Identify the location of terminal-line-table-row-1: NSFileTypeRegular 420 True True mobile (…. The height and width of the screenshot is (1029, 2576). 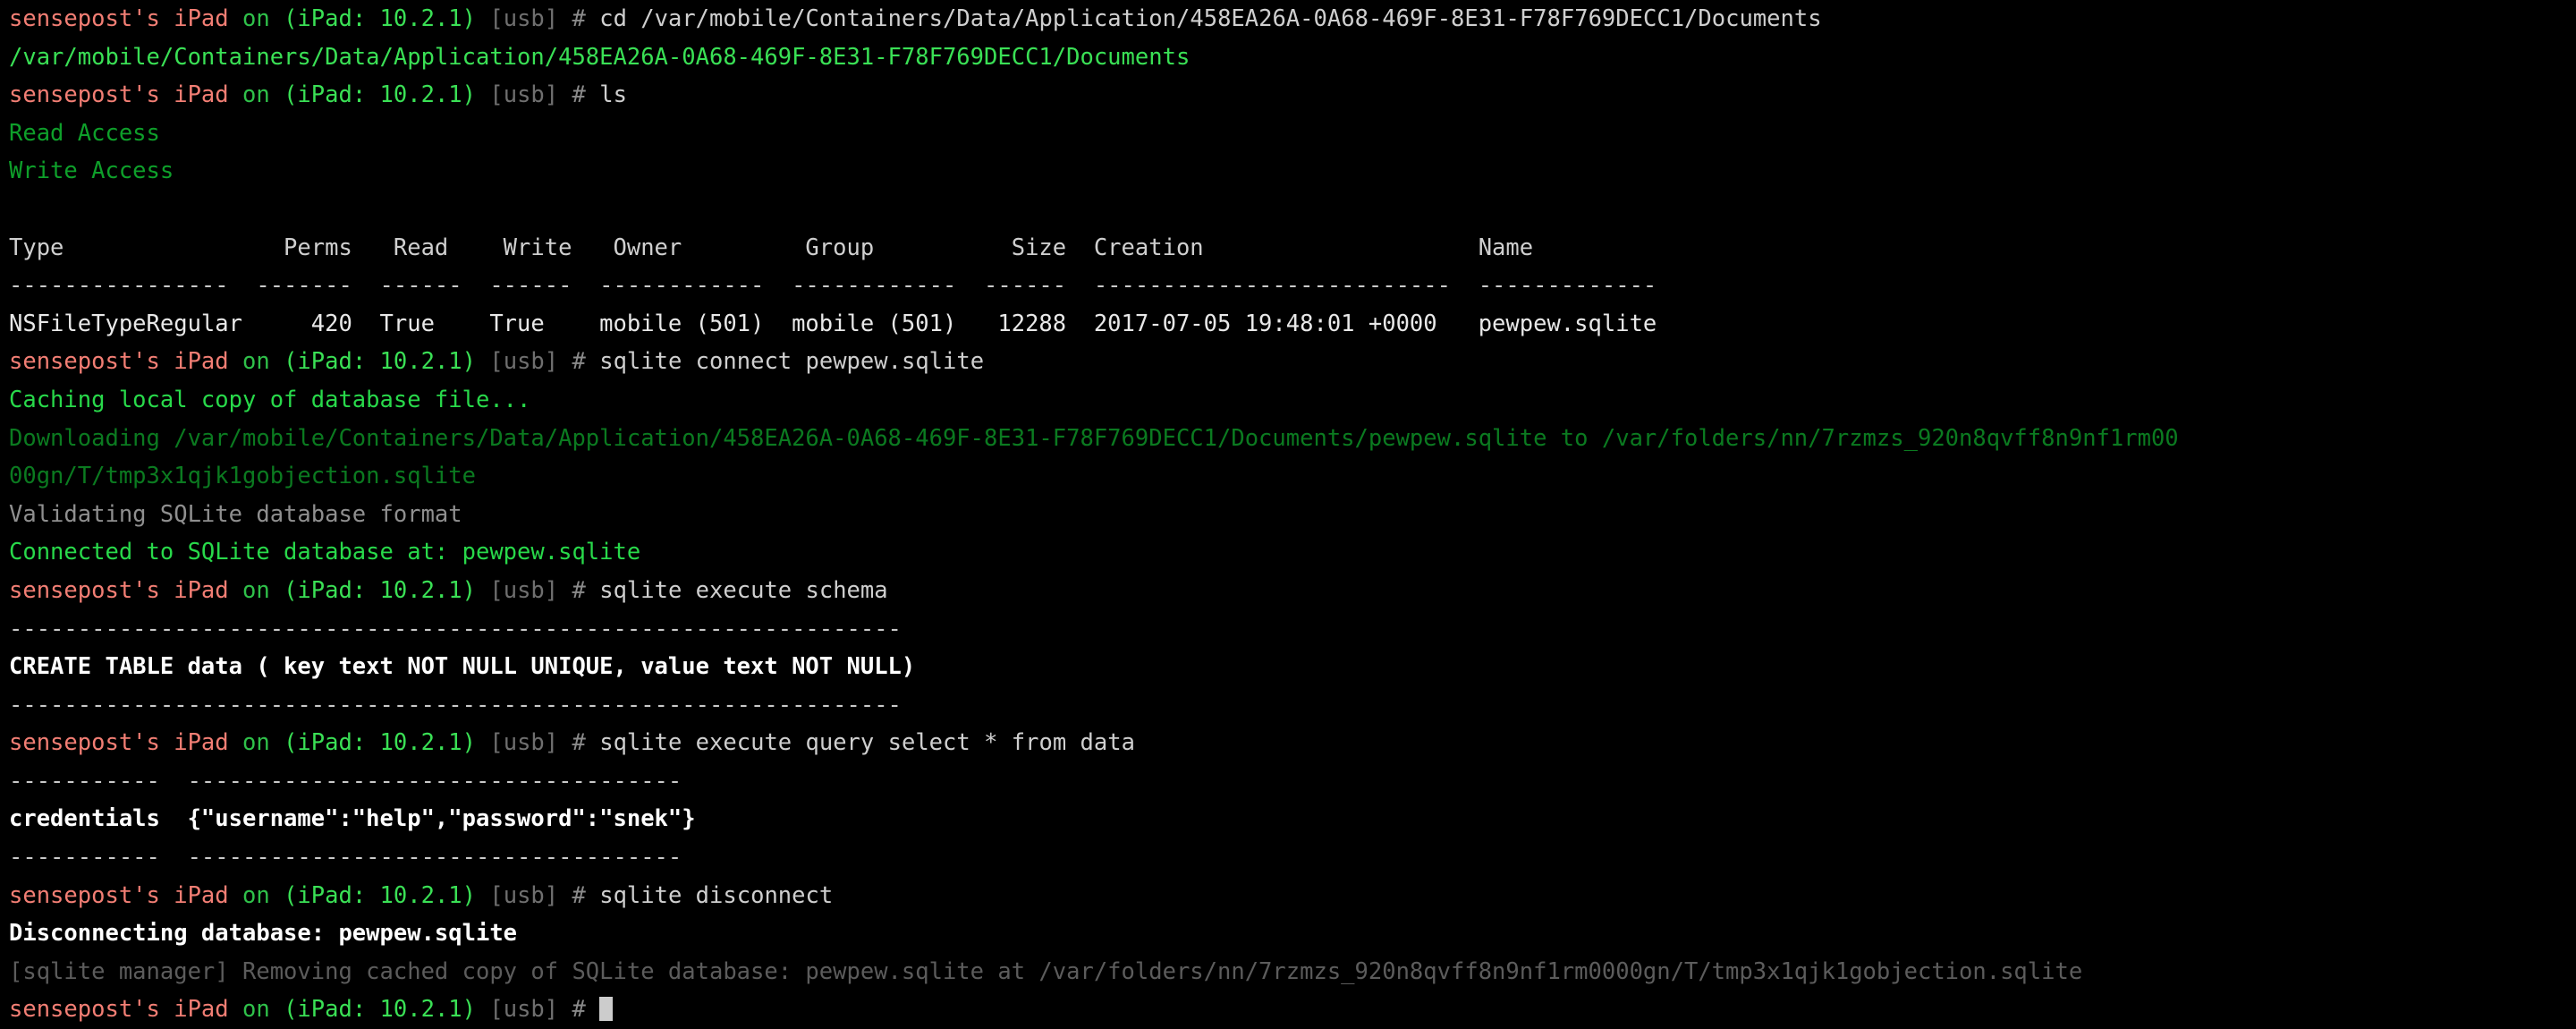
(1292, 324).